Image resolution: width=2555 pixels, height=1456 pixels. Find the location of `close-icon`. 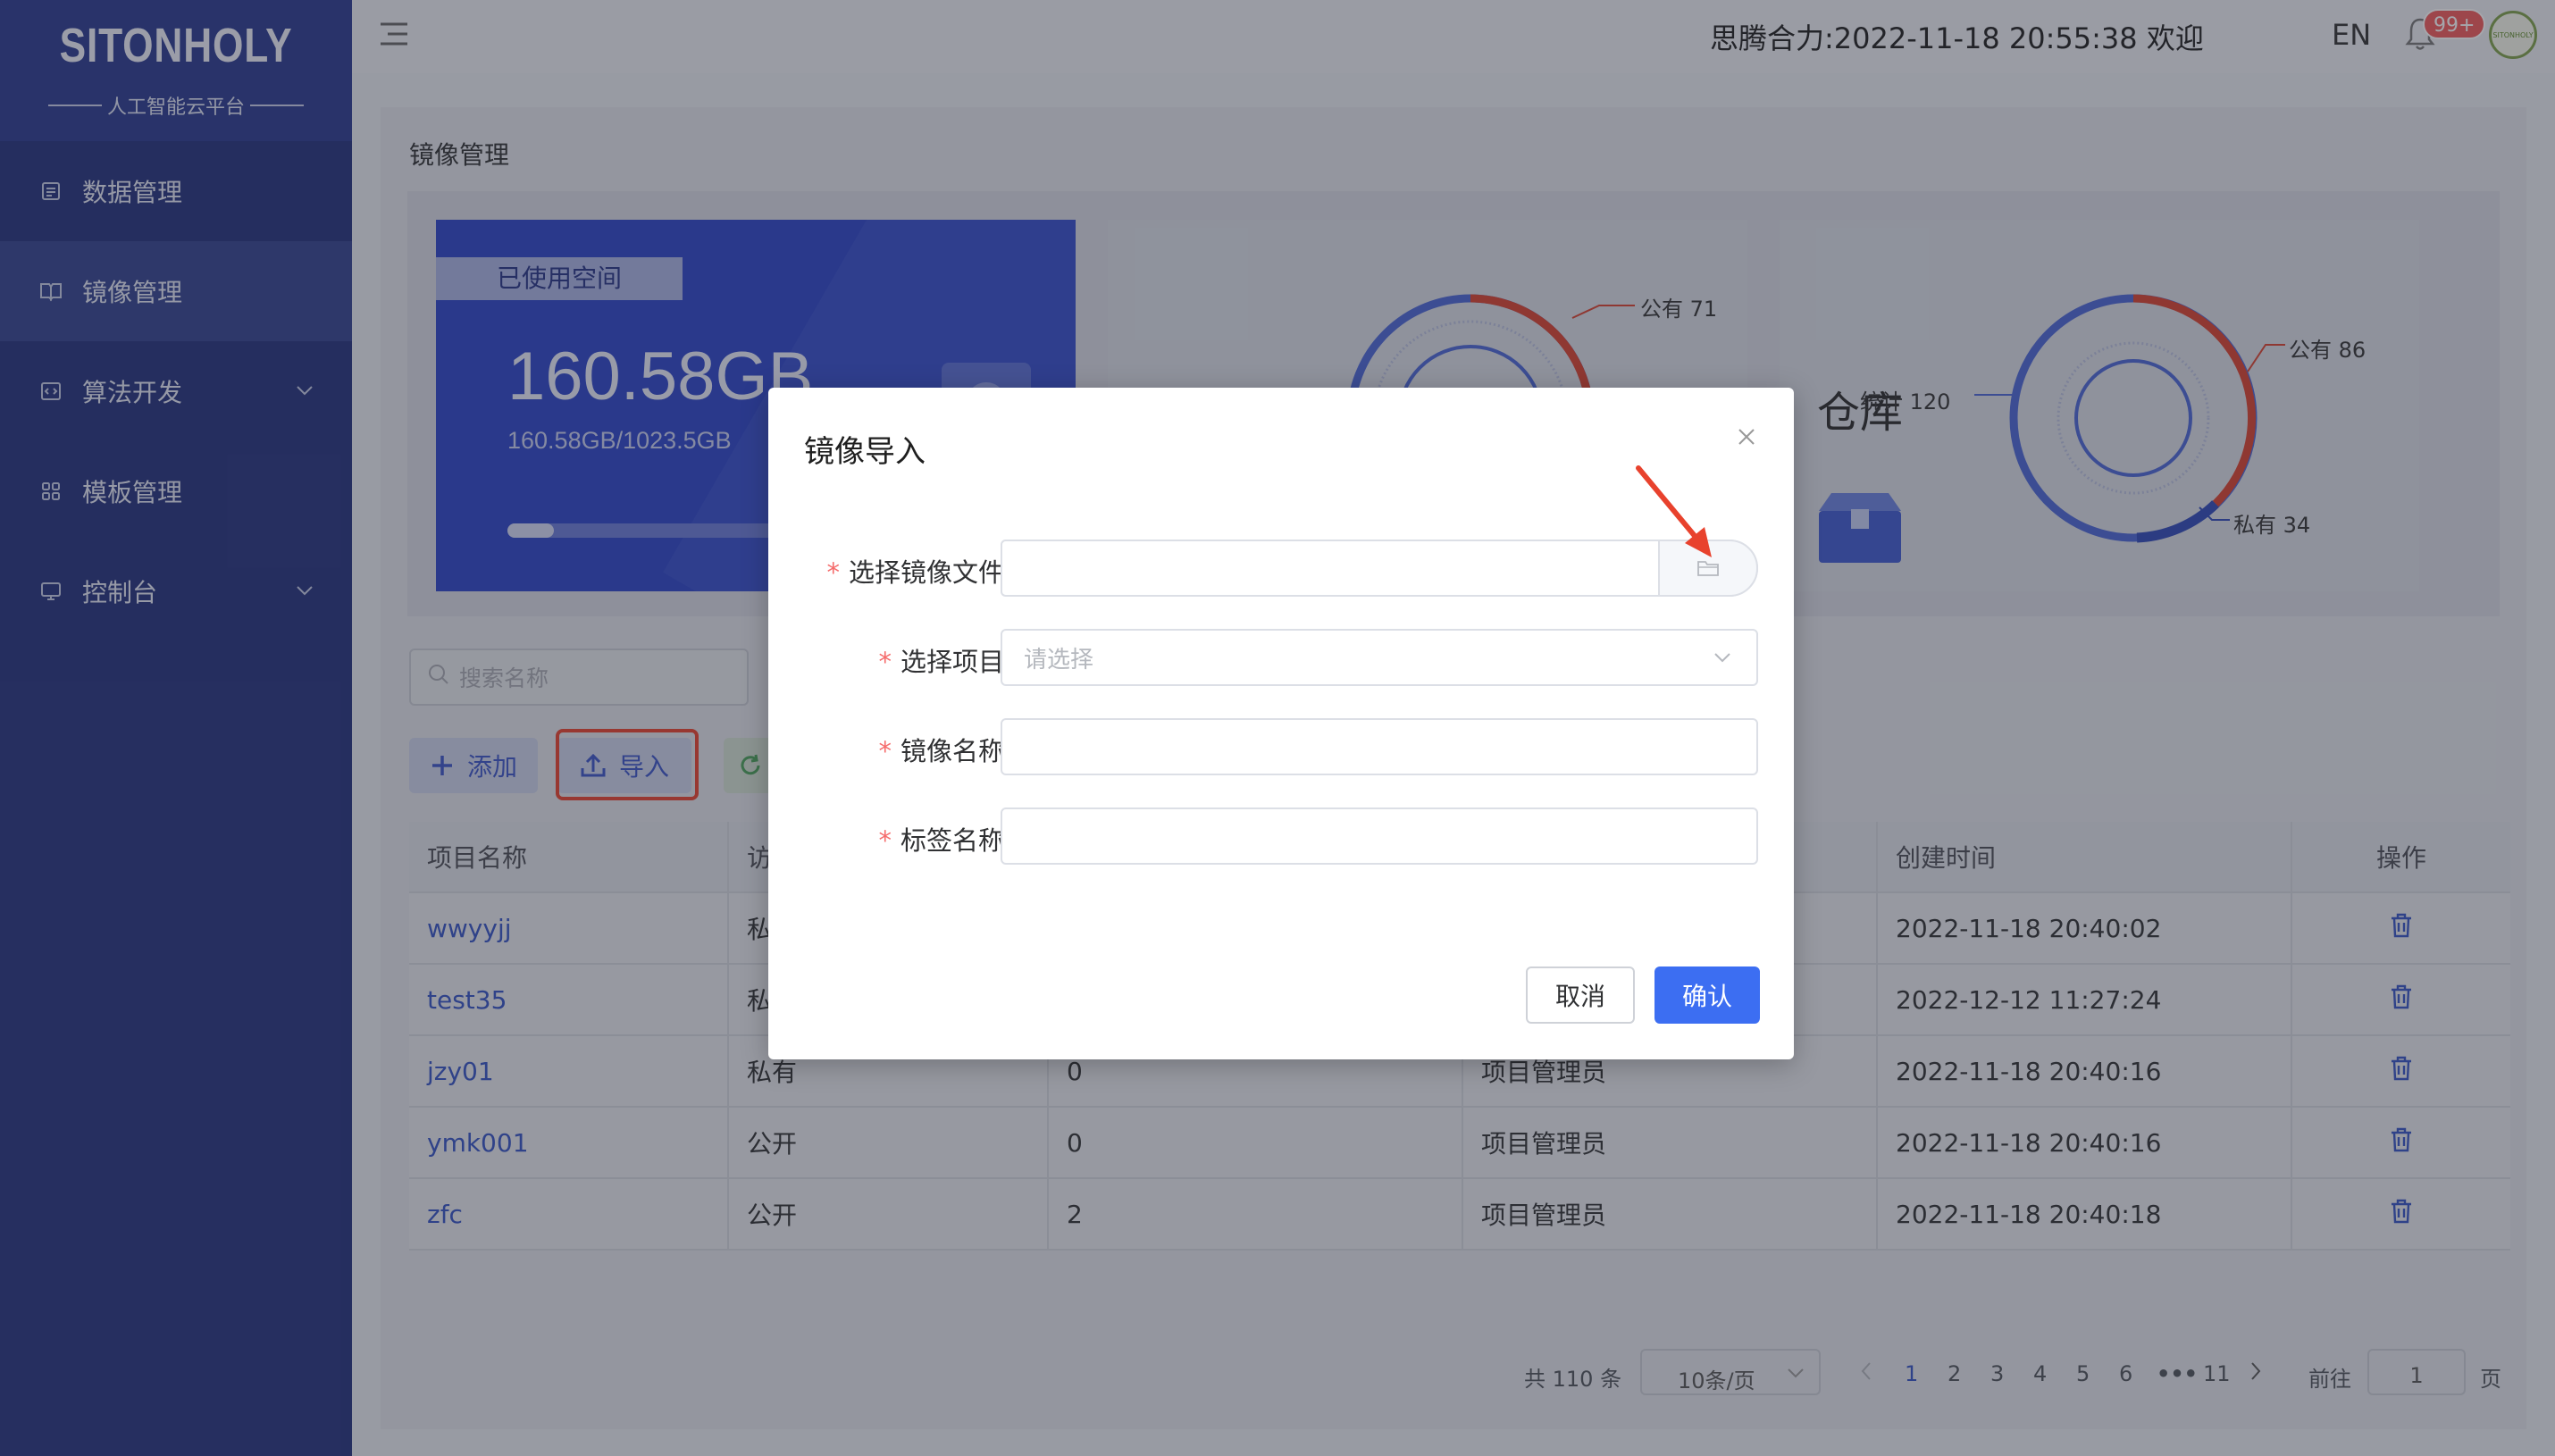

close-icon is located at coordinates (1746, 438).